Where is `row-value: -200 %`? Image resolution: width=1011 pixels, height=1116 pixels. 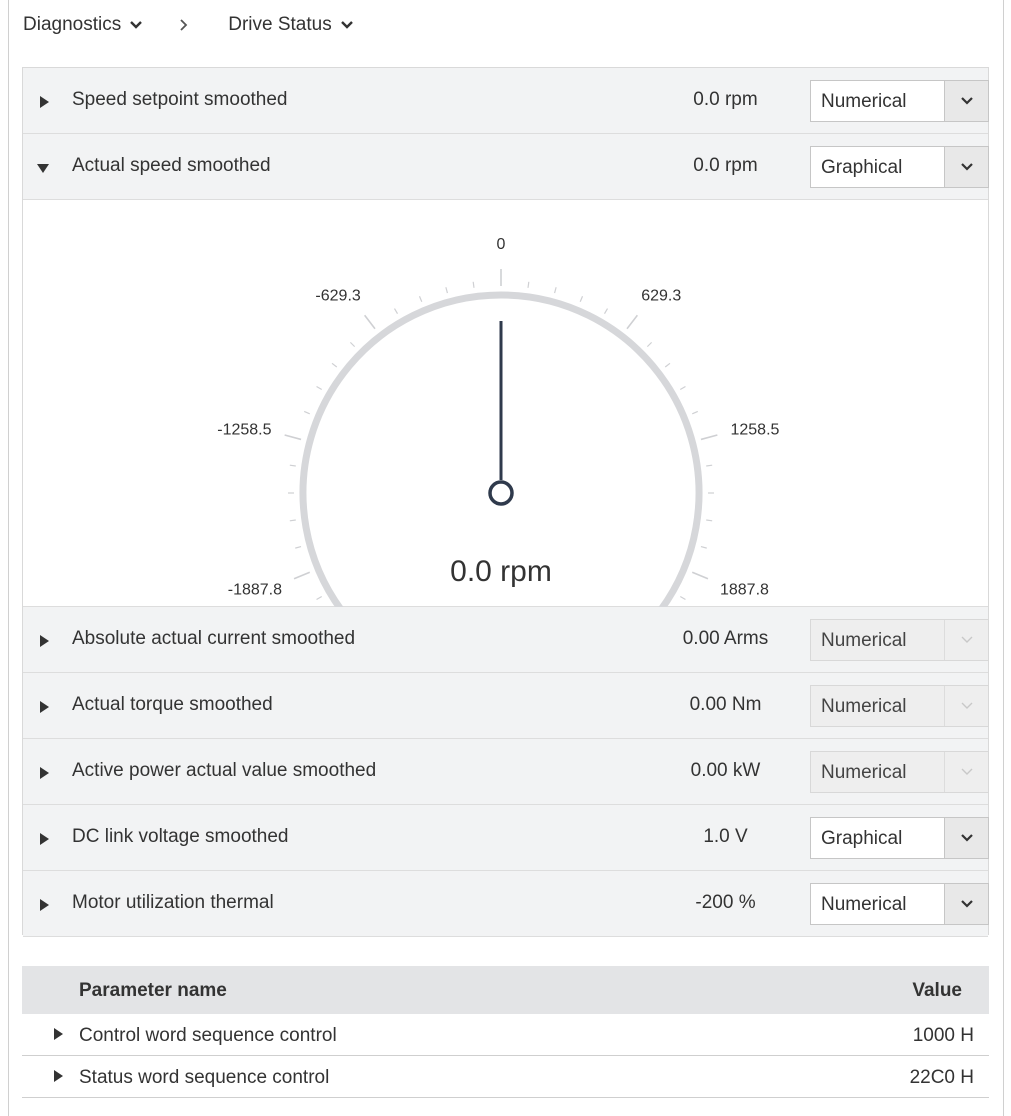
row-value: -200 % is located at coordinates (725, 902).